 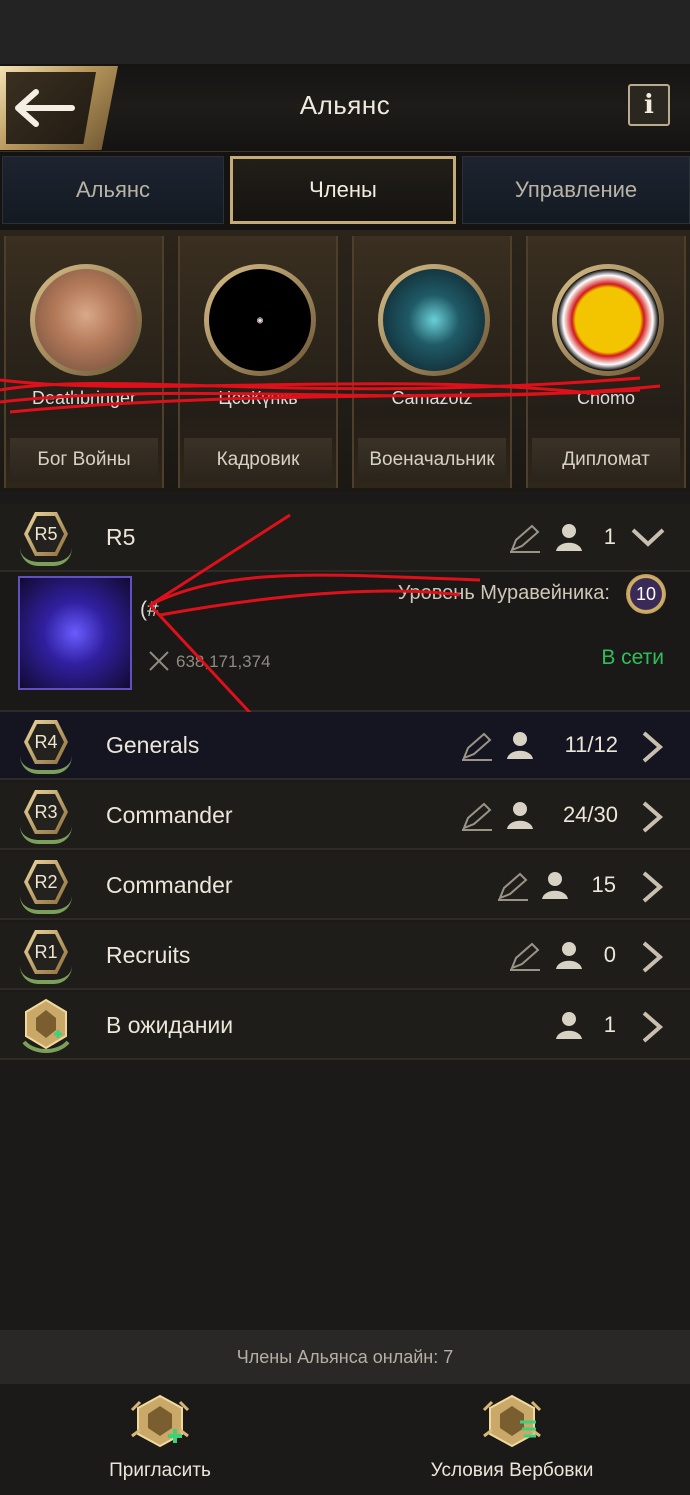 What do you see at coordinates (345, 1026) in the screenshot?
I see `rank-row-pending: В ожидании 1` at bounding box center [345, 1026].